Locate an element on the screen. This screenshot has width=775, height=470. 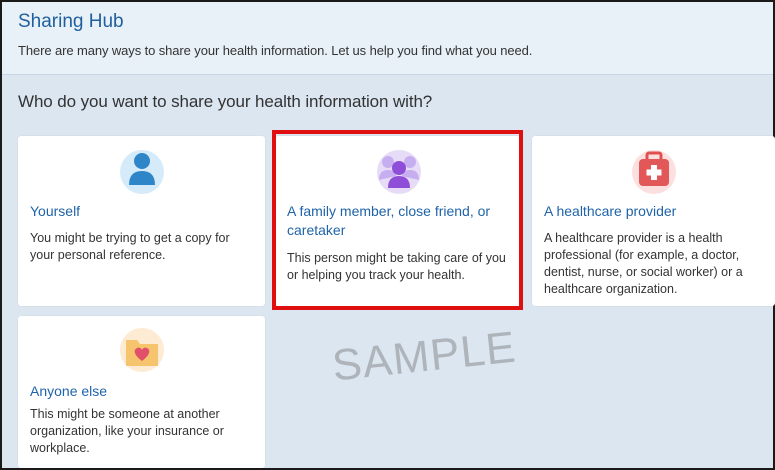
card-title: A healthcare provider is located at coordinates (610, 211).